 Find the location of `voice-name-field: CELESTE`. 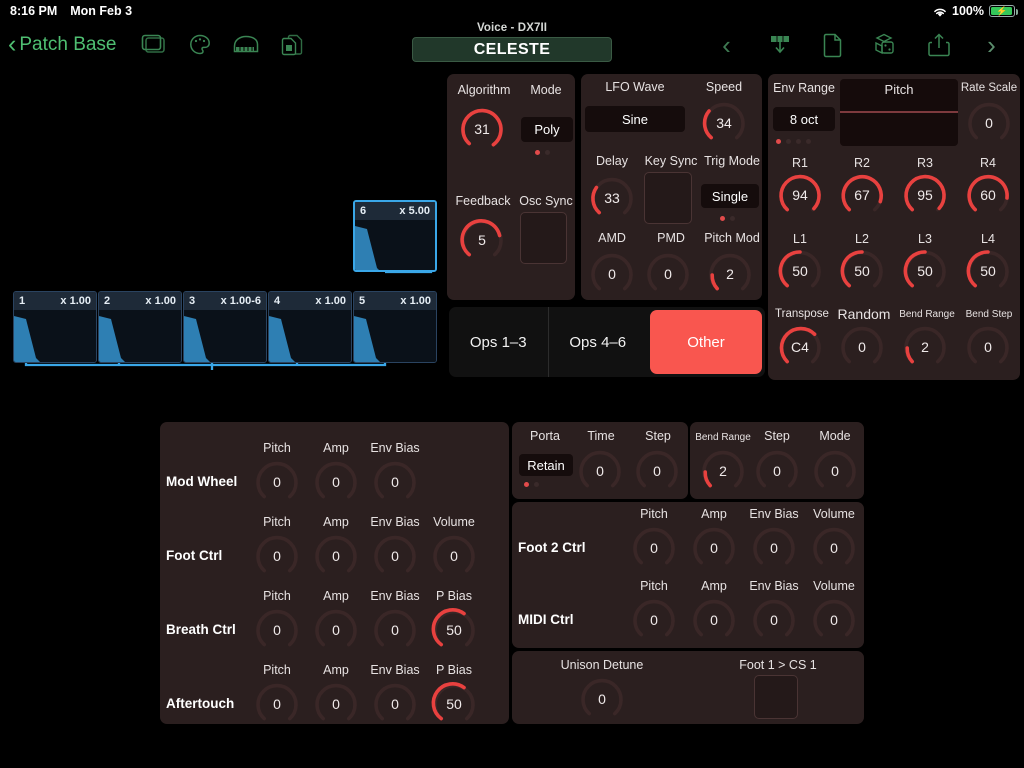

voice-name-field: CELESTE is located at coordinates (512, 49).